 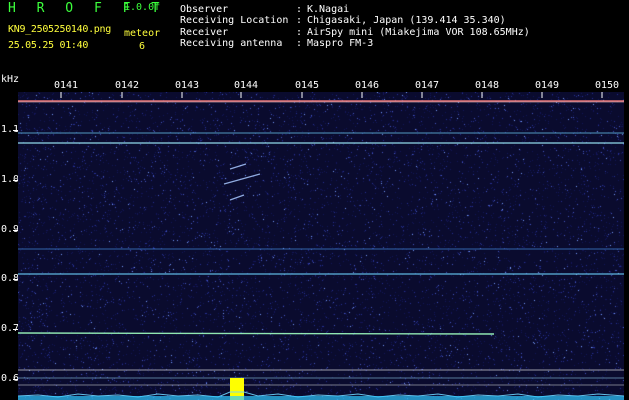 I want to click on datetime-label: 25.05.25 01:40, so click(x=48, y=45).